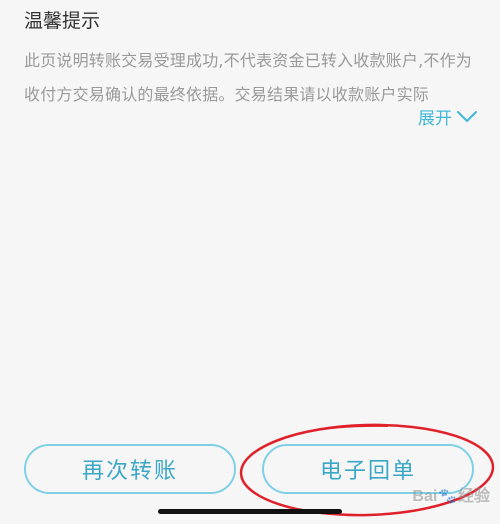 This screenshot has height=524, width=500. I want to click on home-indicator, so click(250, 511).